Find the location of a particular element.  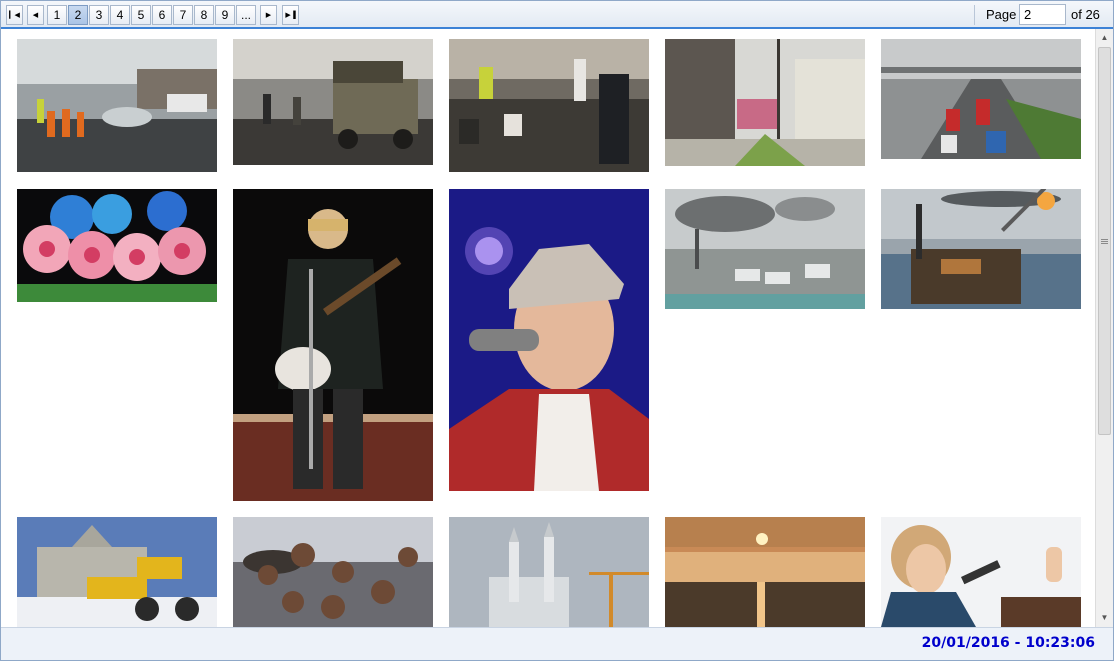

singer-with-guitar-photo is located at coordinates (333, 345).